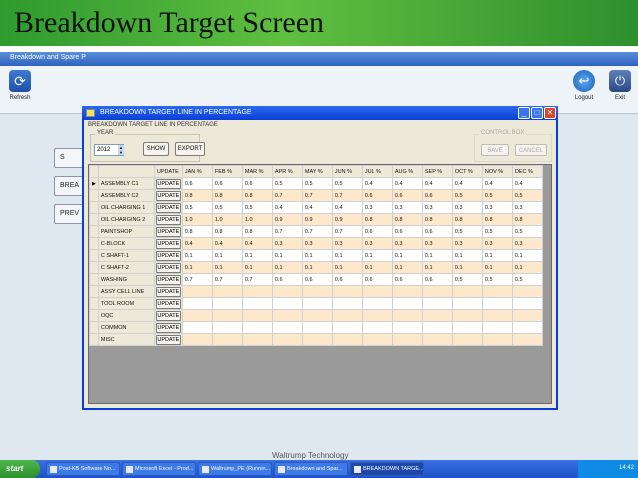 This screenshot has height=478, width=638. What do you see at coordinates (550, 113) in the screenshot?
I see `close-button: ✕` at bounding box center [550, 113].